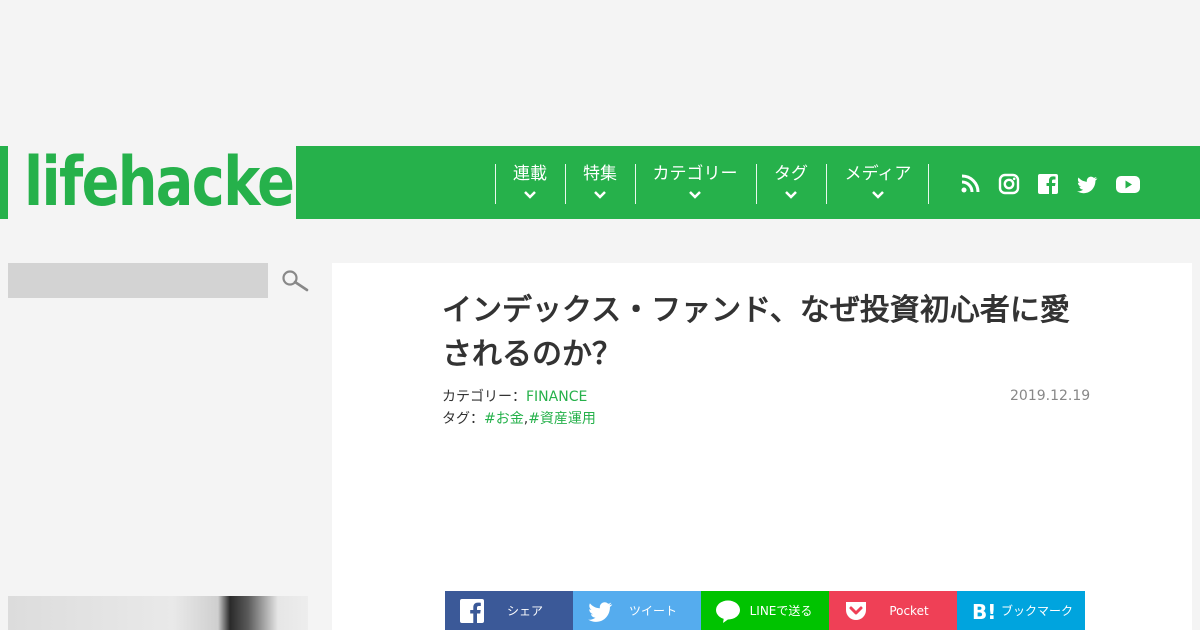  What do you see at coordinates (756, 332) in the screenshot?
I see `article-title: インデックス・ファンド、なぜ投資初心者に愛されるのか？` at bounding box center [756, 332].